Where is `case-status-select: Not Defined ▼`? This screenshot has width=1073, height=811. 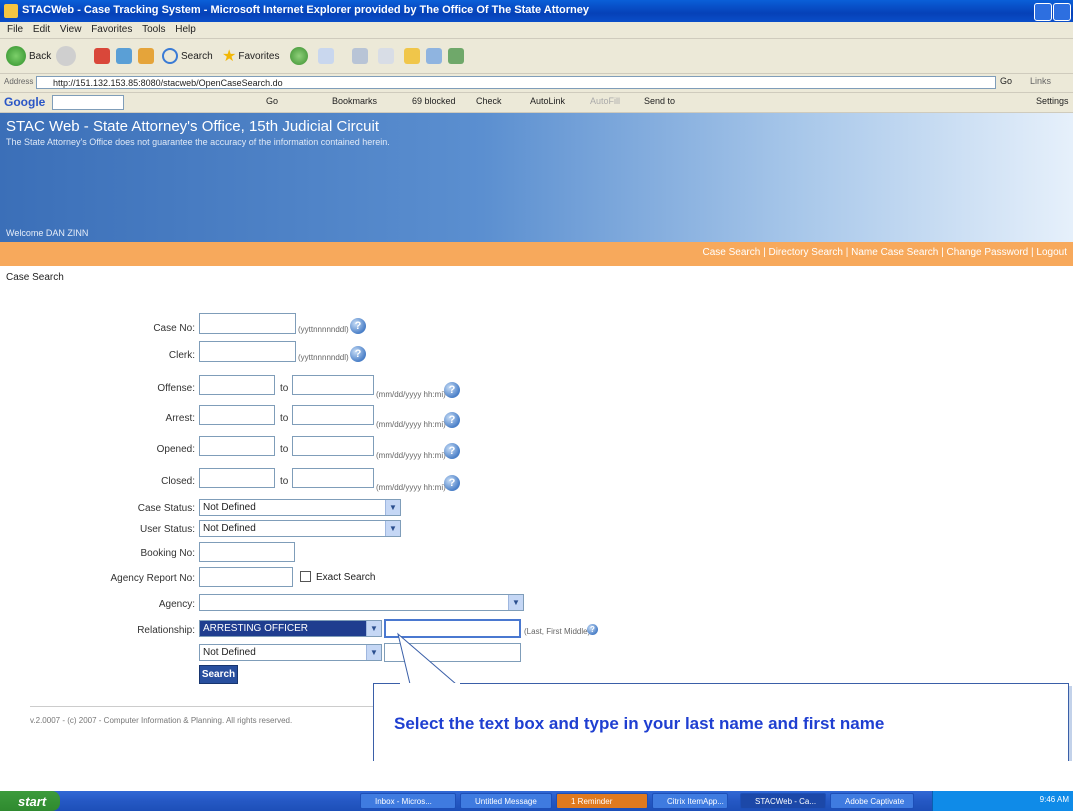 case-status-select: Not Defined ▼ is located at coordinates (300, 507).